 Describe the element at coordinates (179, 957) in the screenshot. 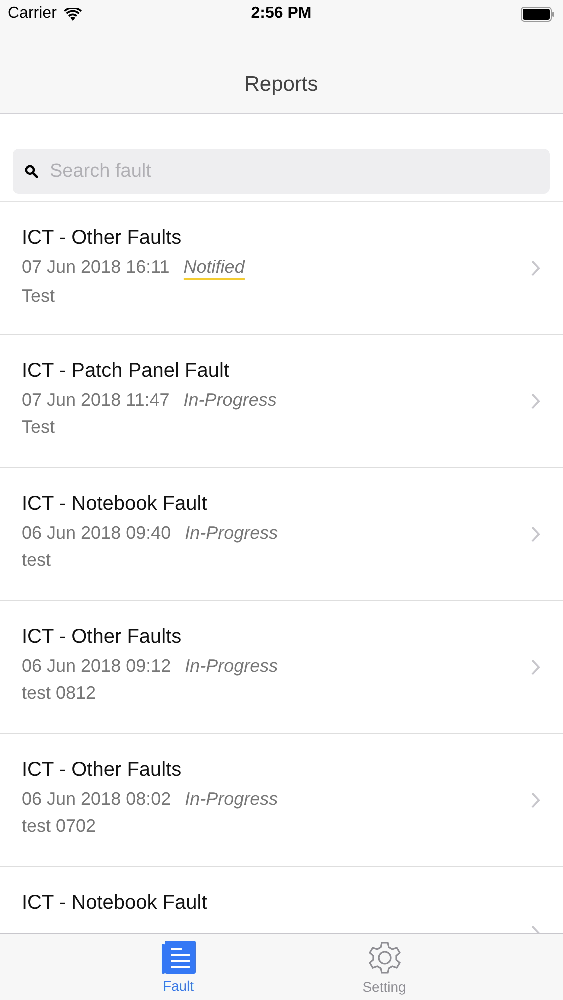

I see `document-icon` at that location.